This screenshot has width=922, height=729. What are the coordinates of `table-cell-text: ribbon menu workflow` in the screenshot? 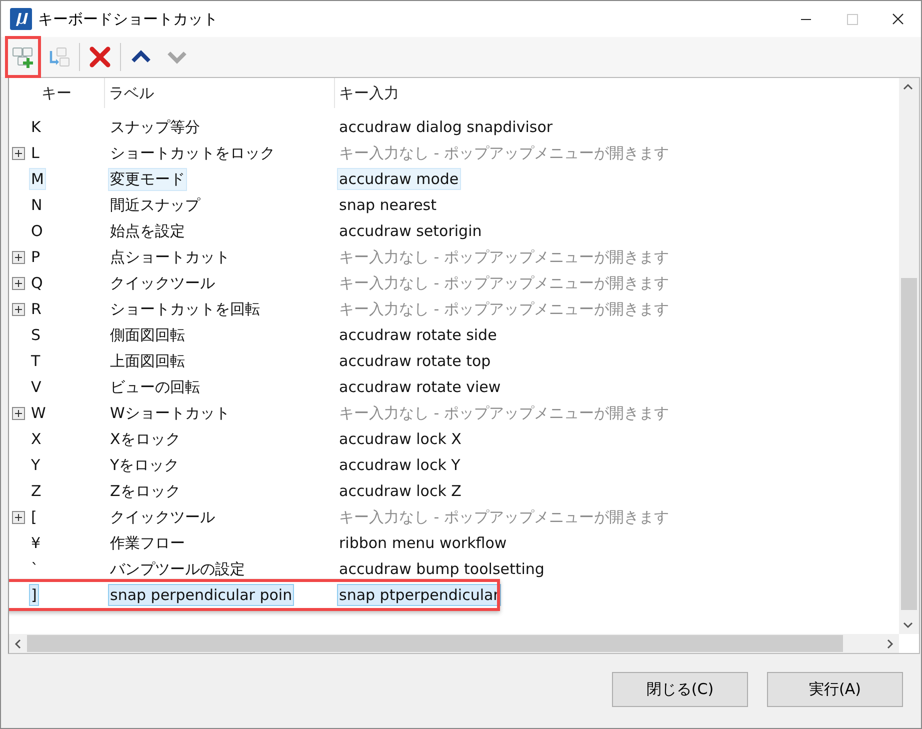 It's located at (423, 543).